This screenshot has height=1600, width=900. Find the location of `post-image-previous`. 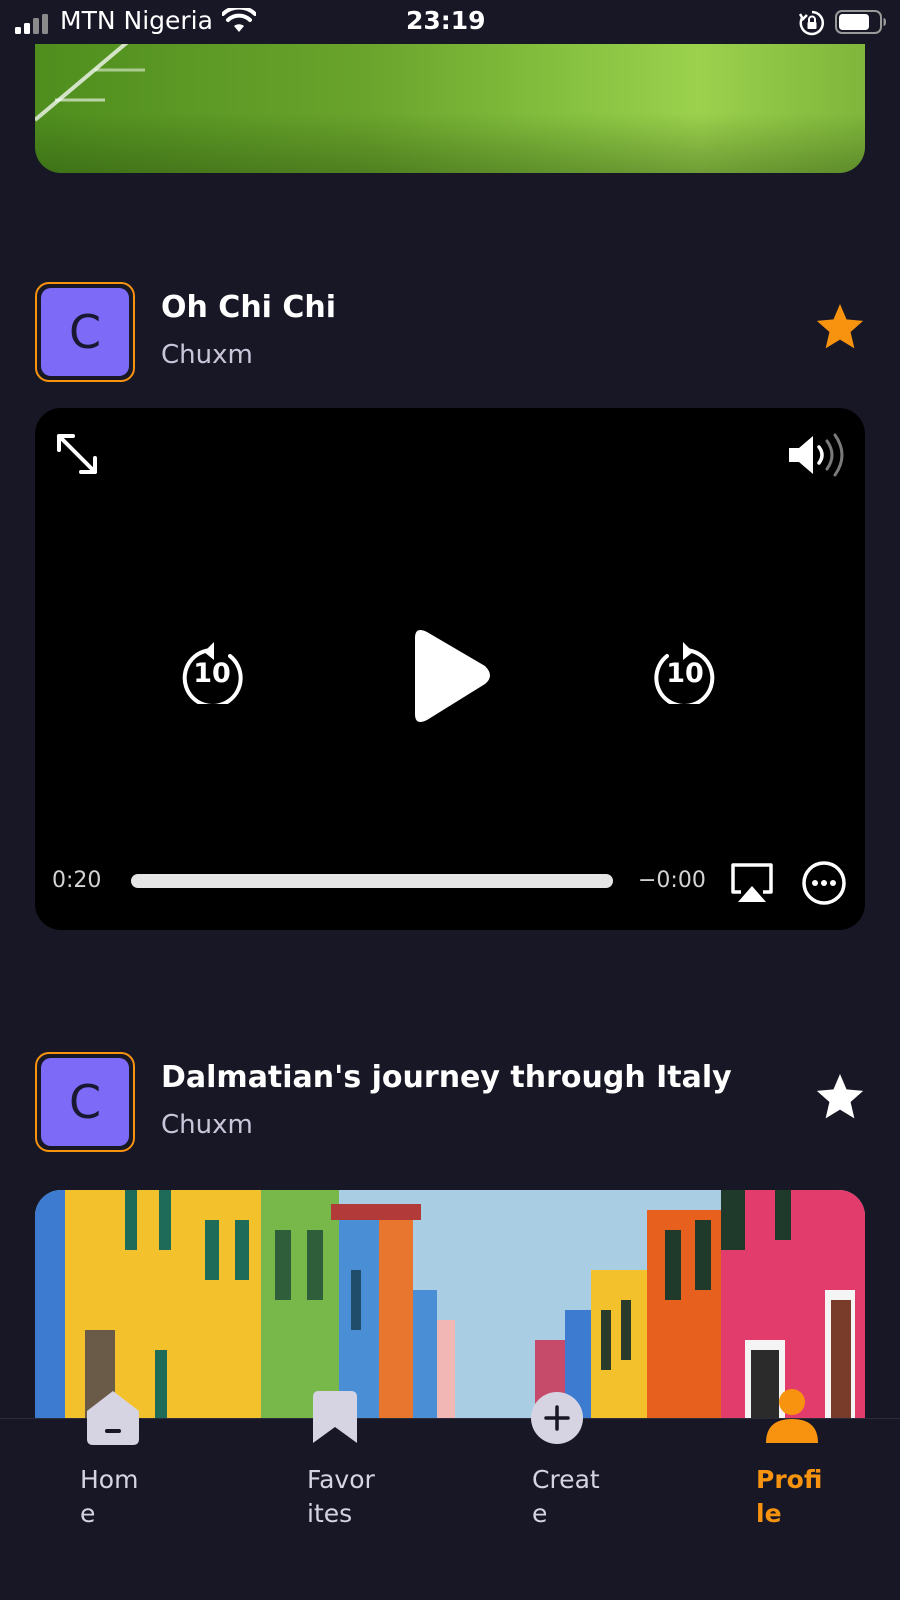

post-image-previous is located at coordinates (450, 106).